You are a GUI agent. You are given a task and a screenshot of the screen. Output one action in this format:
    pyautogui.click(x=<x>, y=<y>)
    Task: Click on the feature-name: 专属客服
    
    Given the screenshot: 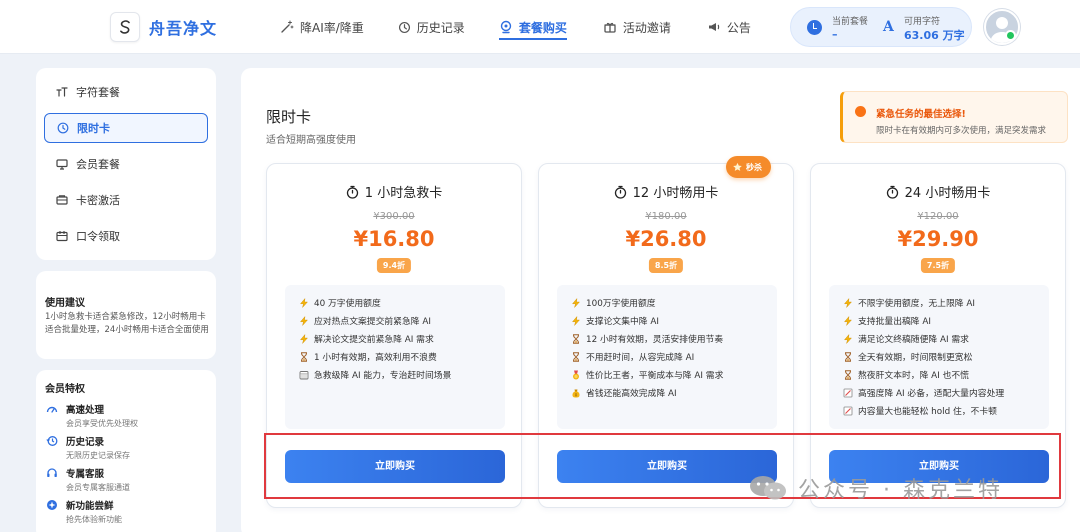 What is the action you would take?
    pyautogui.click(x=85, y=474)
    